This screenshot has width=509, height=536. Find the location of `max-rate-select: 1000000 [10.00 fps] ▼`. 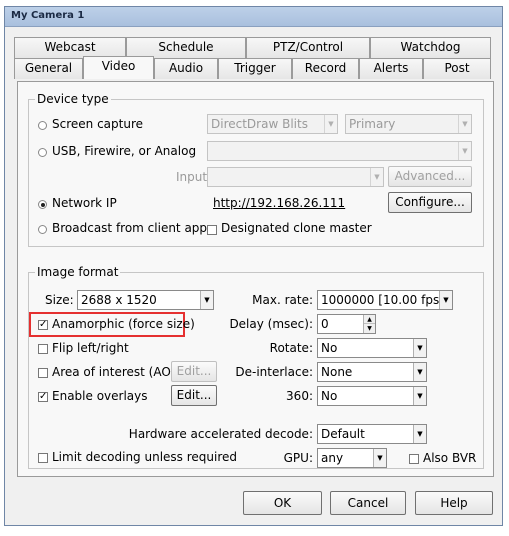

max-rate-select: 1000000 [10.00 fps] ▼ is located at coordinates (385, 300).